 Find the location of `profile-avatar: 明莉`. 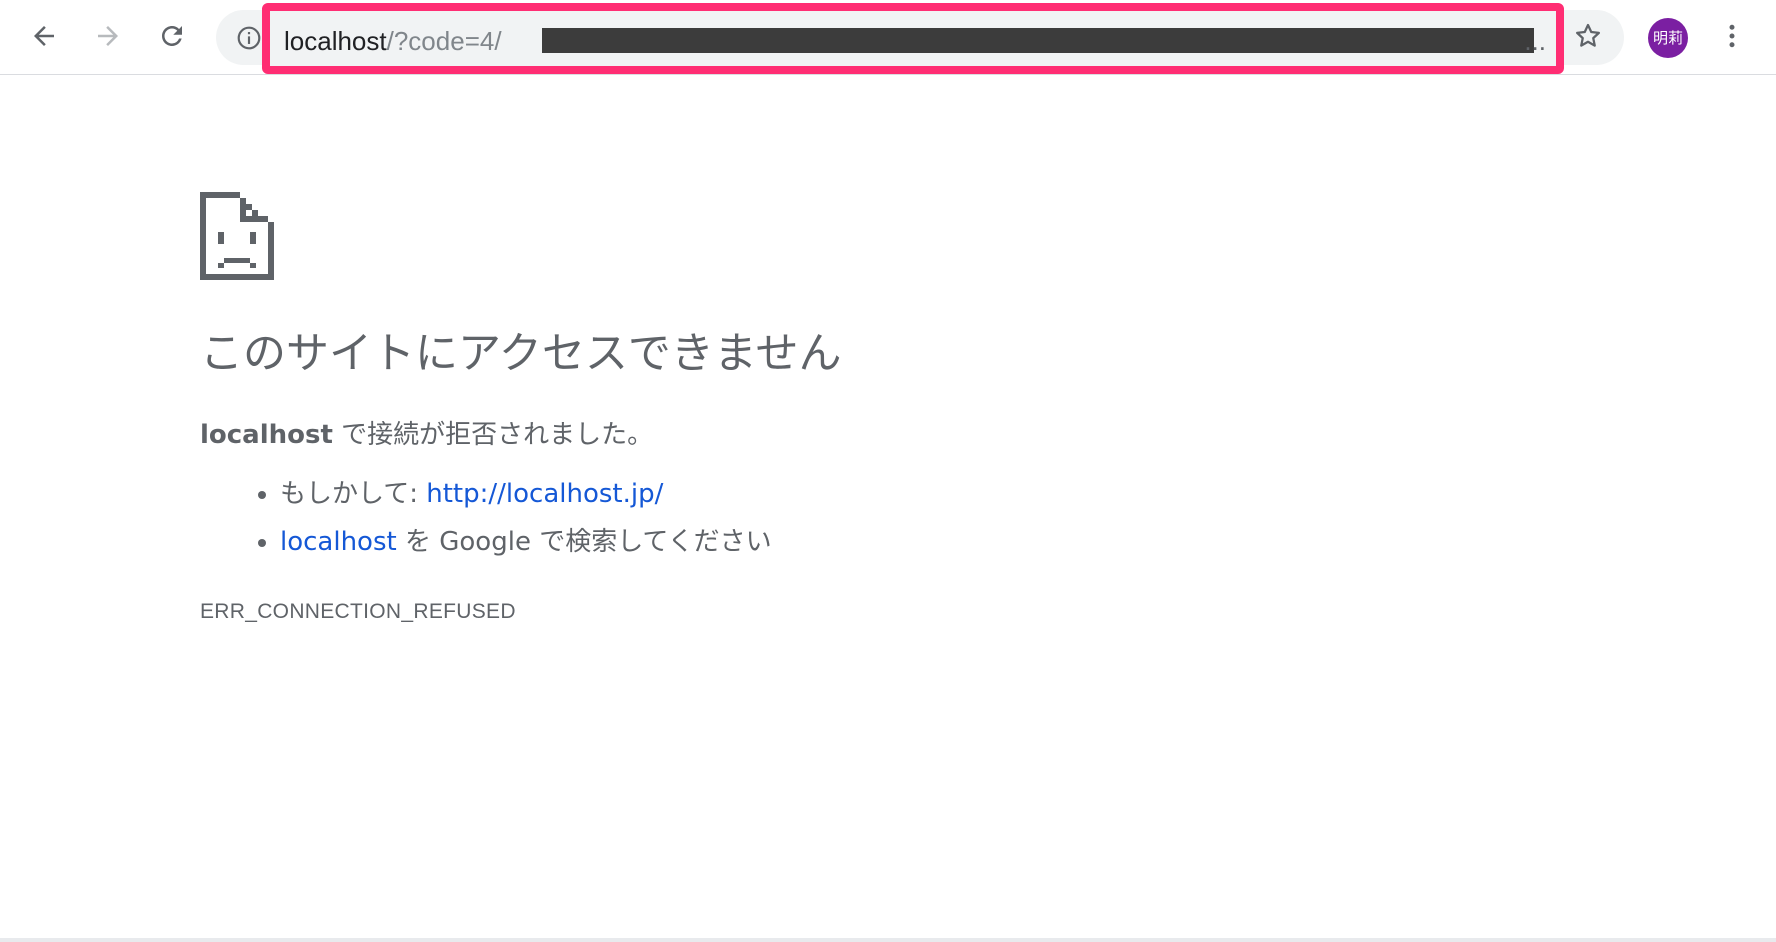

profile-avatar: 明莉 is located at coordinates (1668, 38).